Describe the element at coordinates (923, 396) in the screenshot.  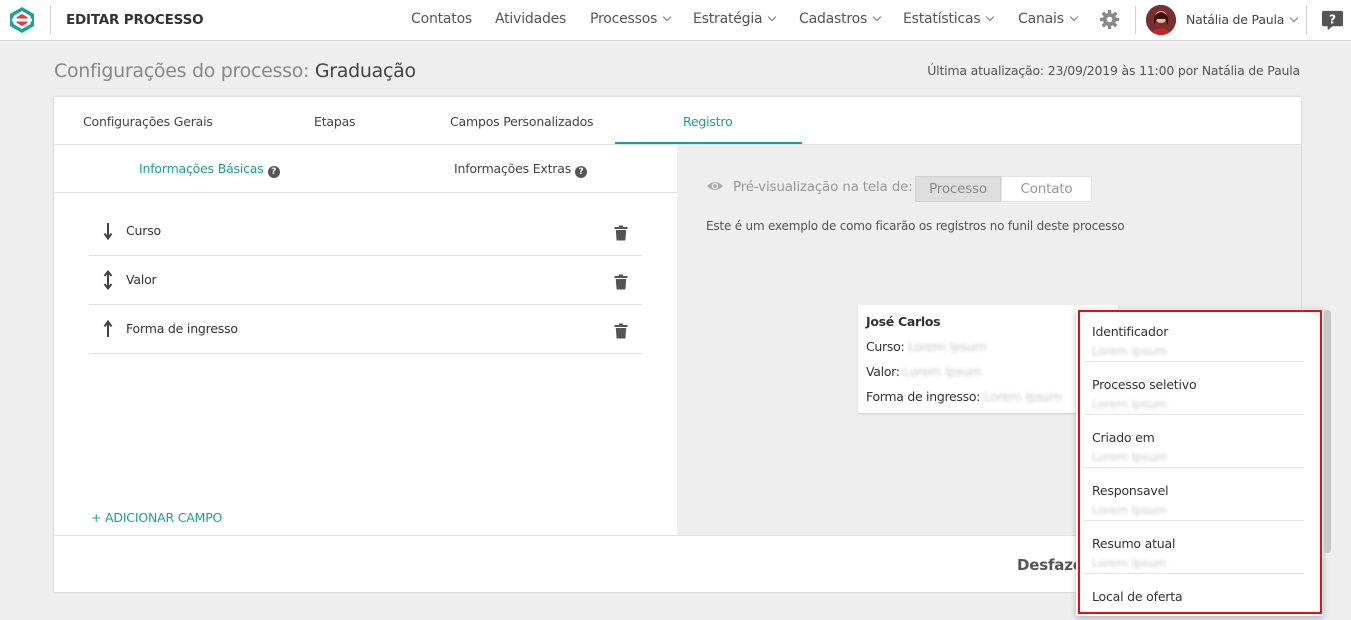
I see `card-line-label: Forma de ingresso:` at that location.